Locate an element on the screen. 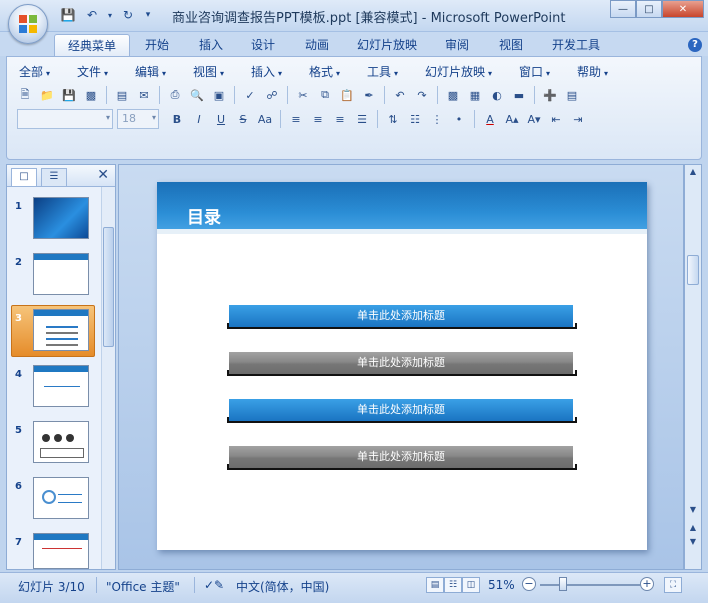 This screenshot has width=708, height=603. redo-icon: ↷ is located at coordinates (422, 95).